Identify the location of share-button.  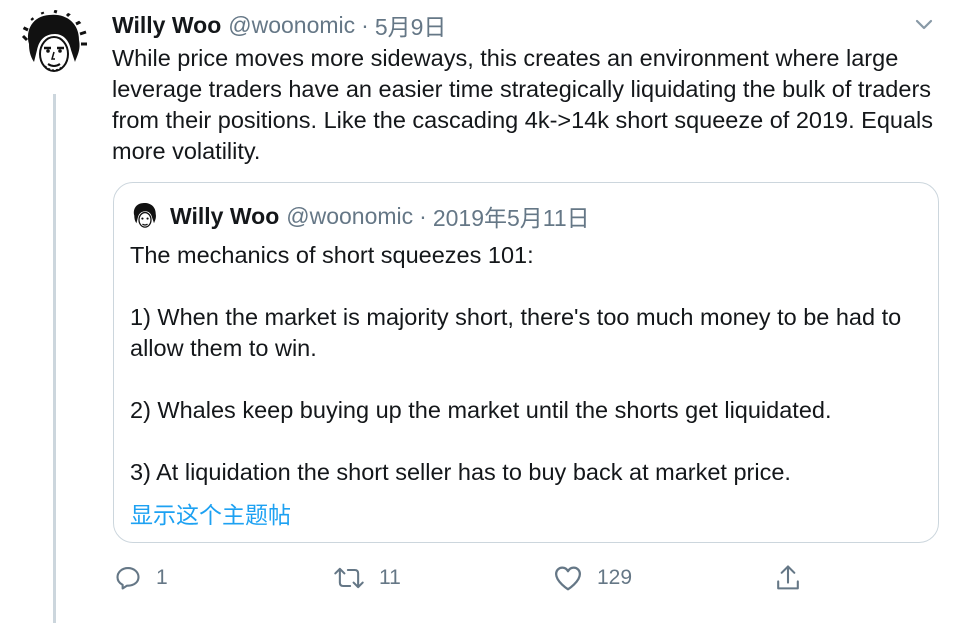
(788, 578).